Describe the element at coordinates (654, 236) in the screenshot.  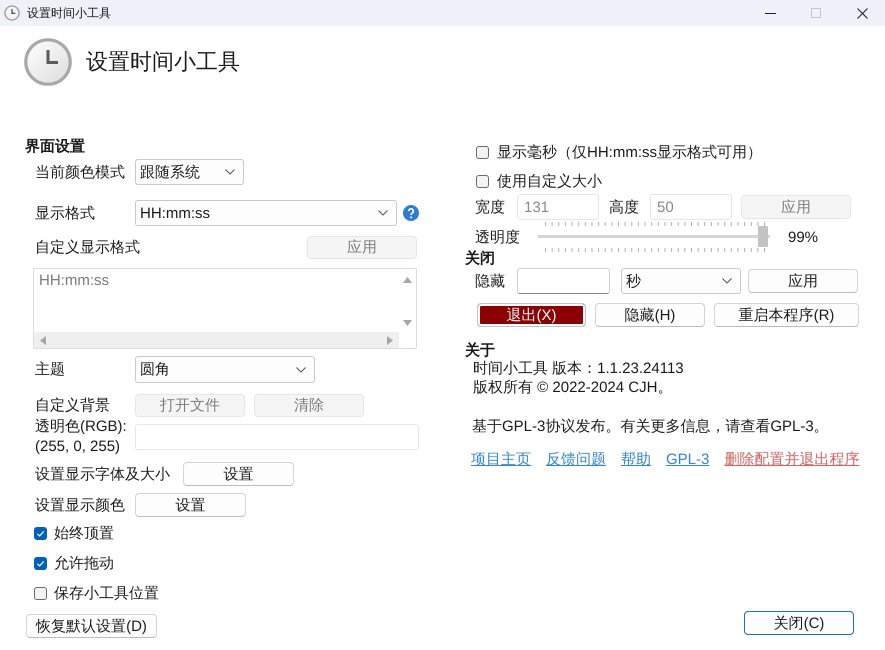
I see `opacity-slider` at that location.